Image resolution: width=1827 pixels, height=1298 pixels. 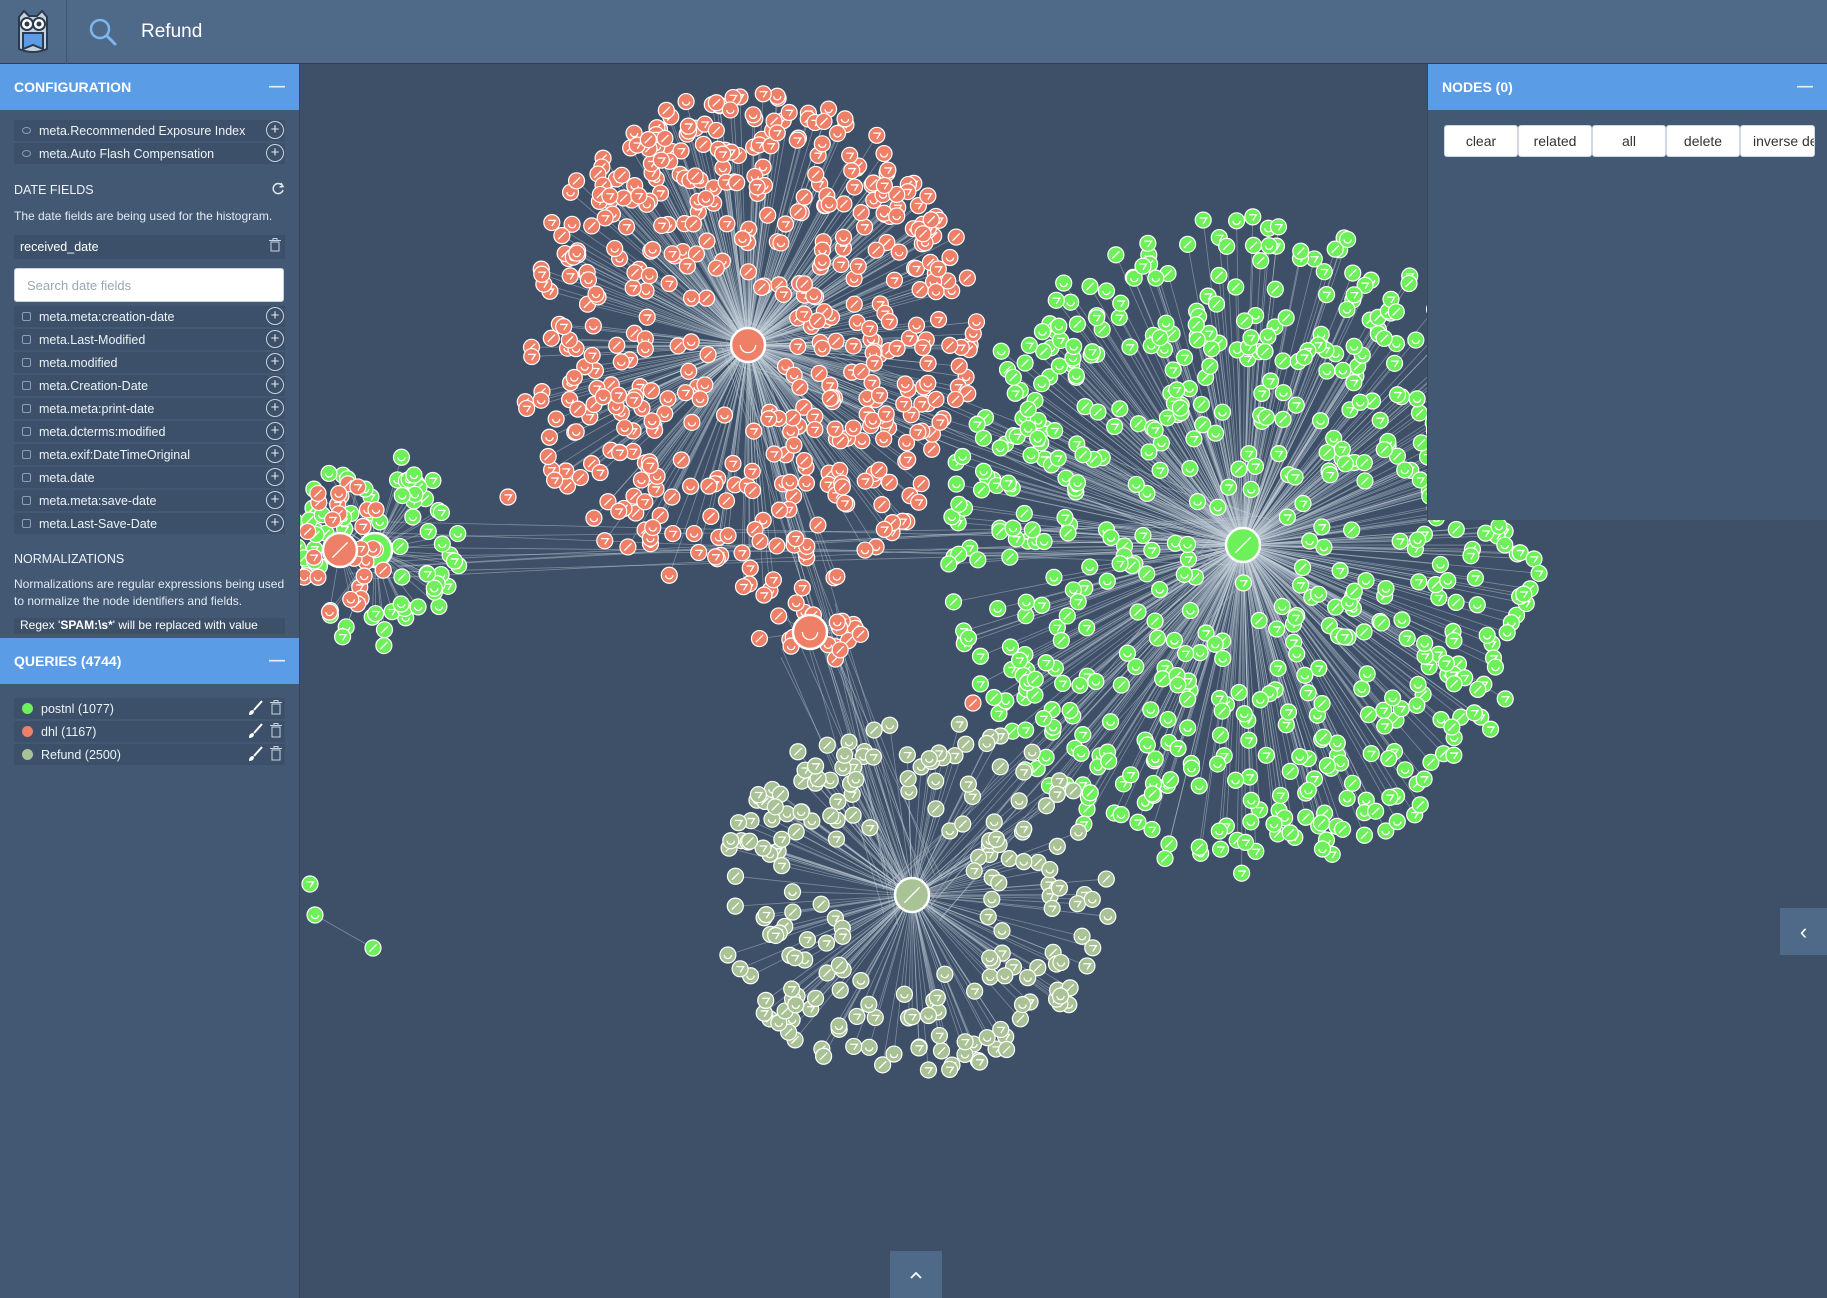 What do you see at coordinates (277, 87) in the screenshot?
I see `configuration-collapse-button: —` at bounding box center [277, 87].